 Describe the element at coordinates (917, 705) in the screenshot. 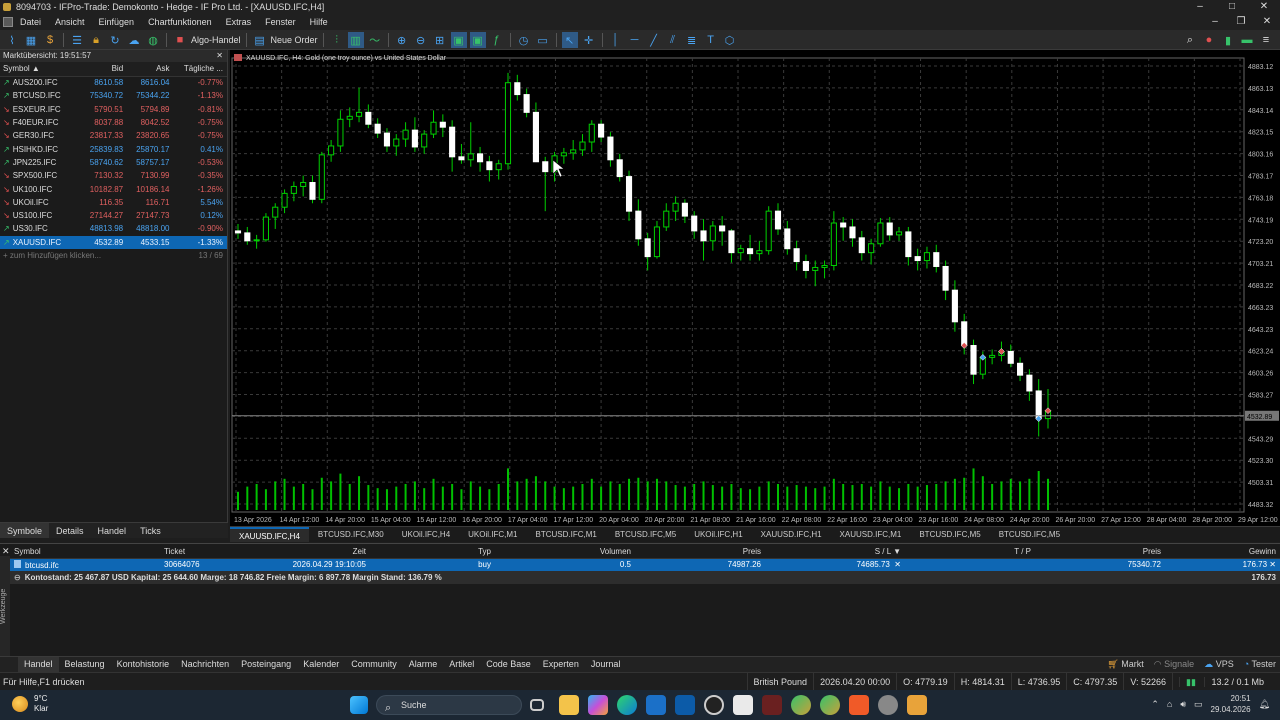

I see `trading-app-icon` at that location.